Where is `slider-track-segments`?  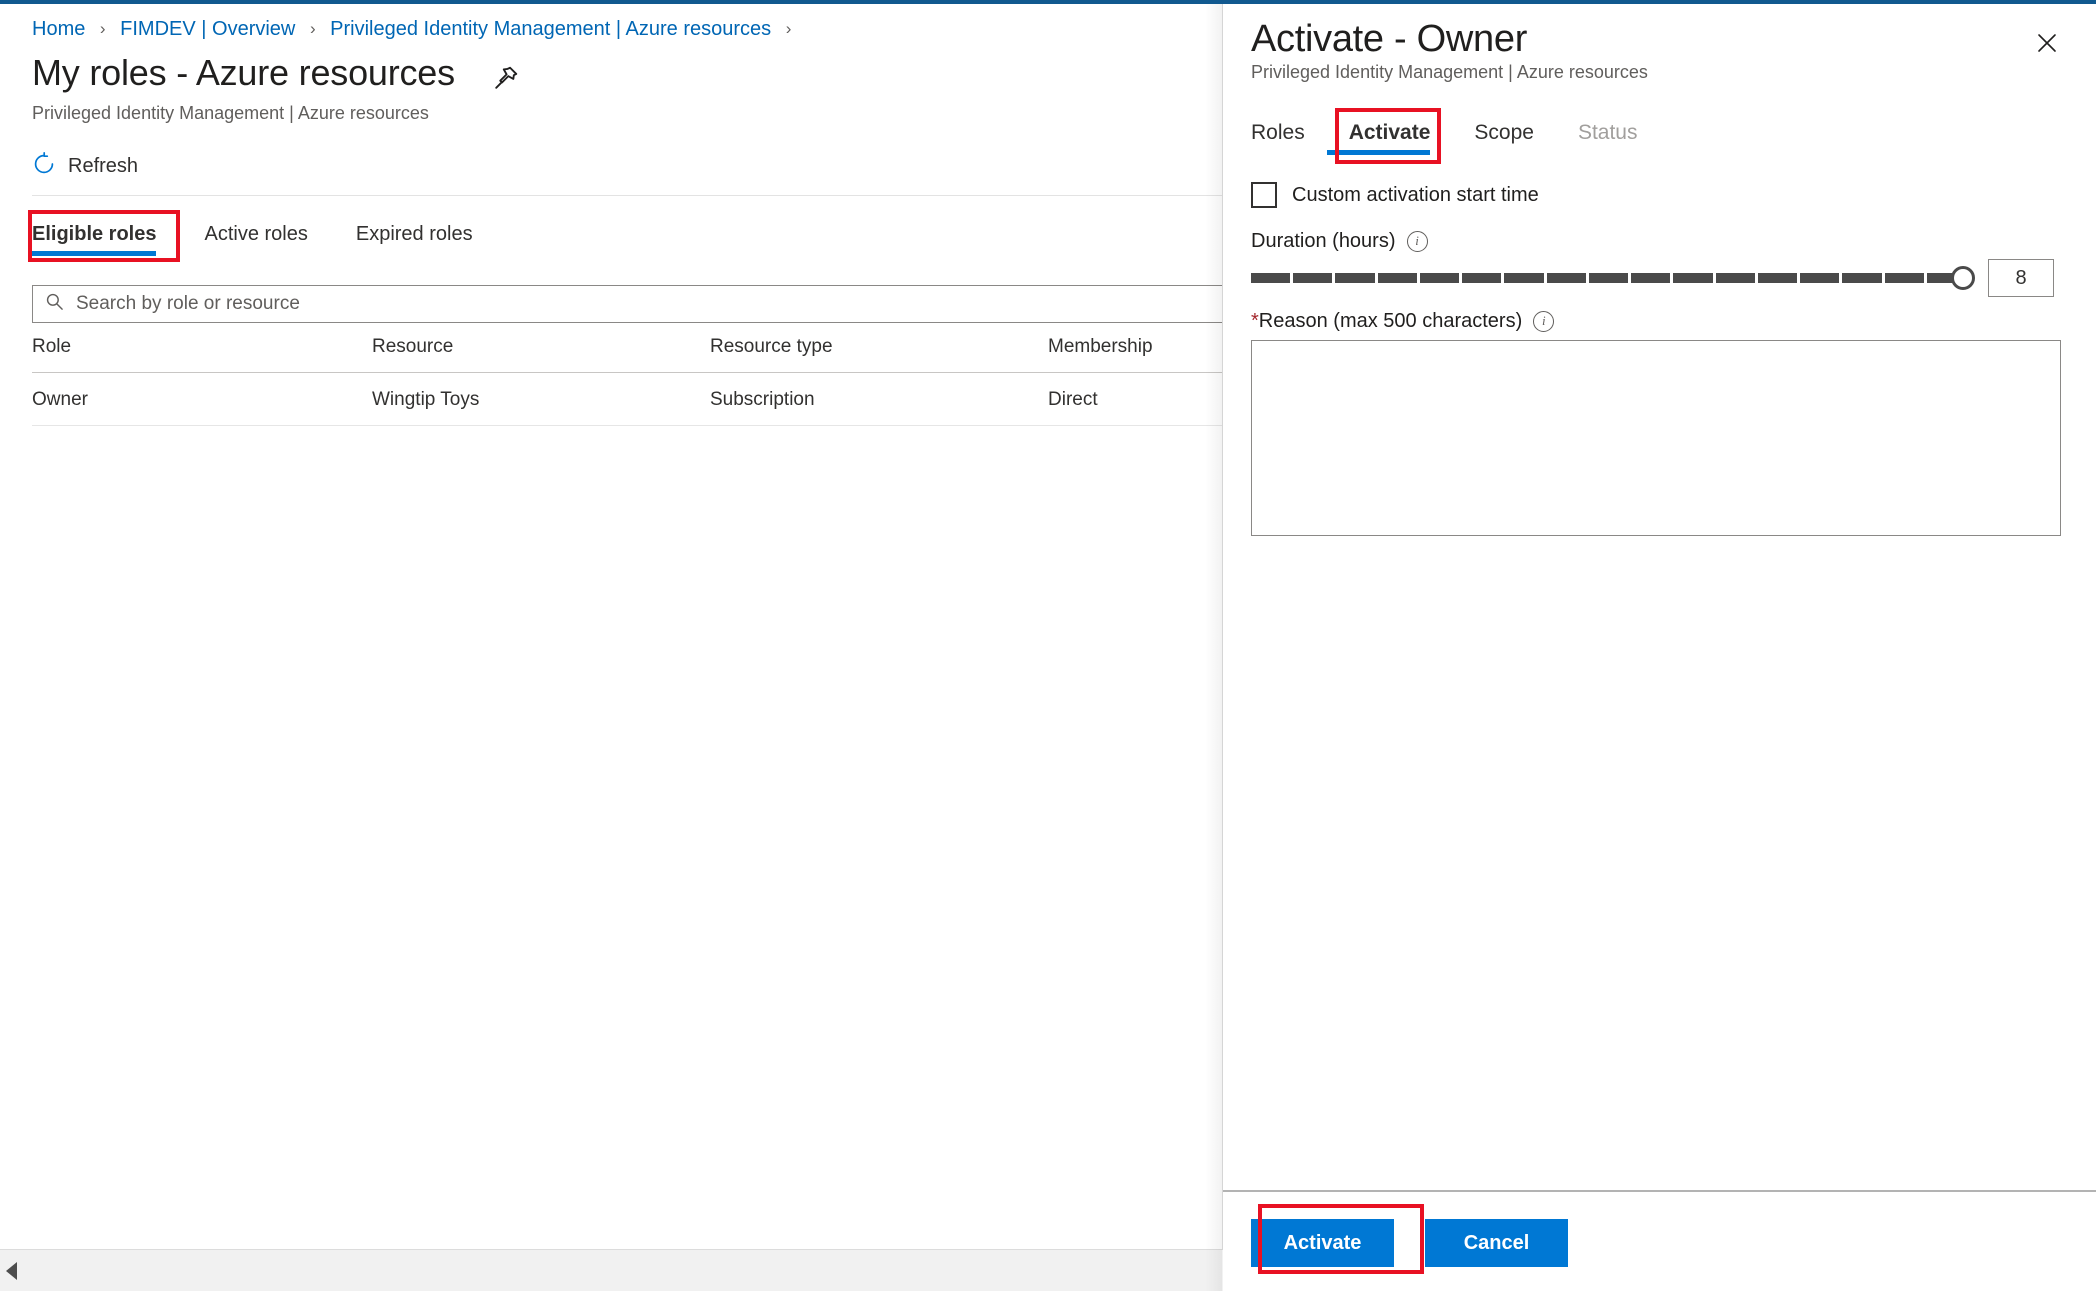
slider-track-segments is located at coordinates (1608, 278).